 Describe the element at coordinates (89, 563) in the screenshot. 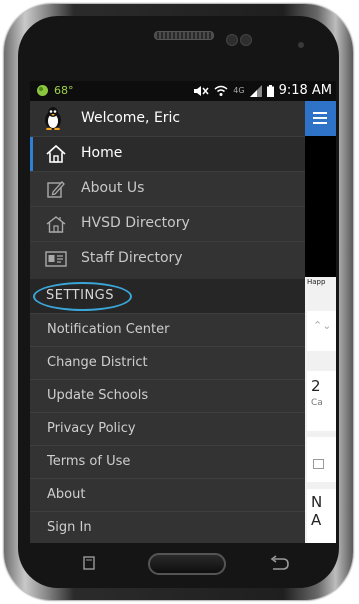

I see `recent-apps-icon` at that location.